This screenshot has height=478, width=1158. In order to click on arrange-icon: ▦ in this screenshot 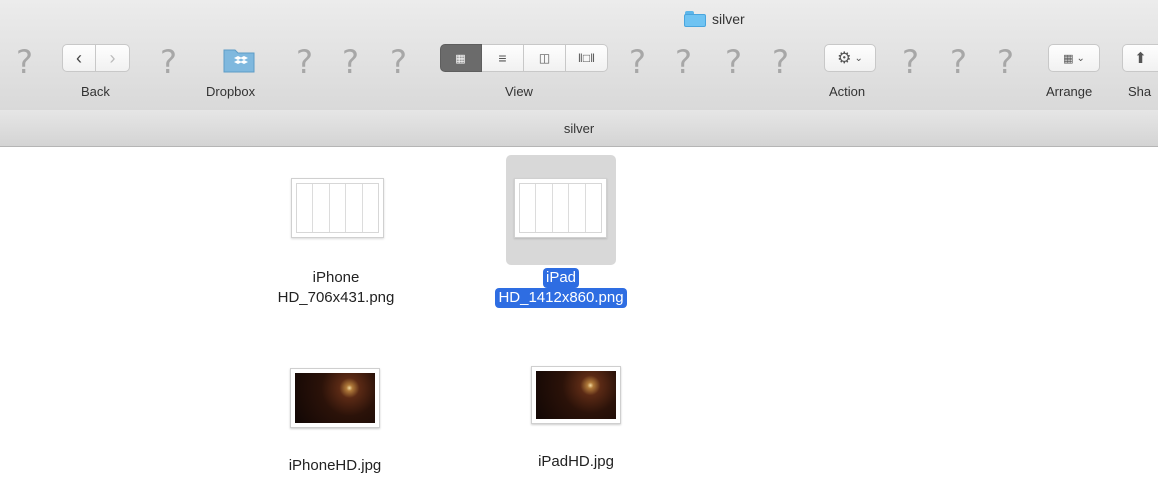, I will do `click(1068, 58)`.